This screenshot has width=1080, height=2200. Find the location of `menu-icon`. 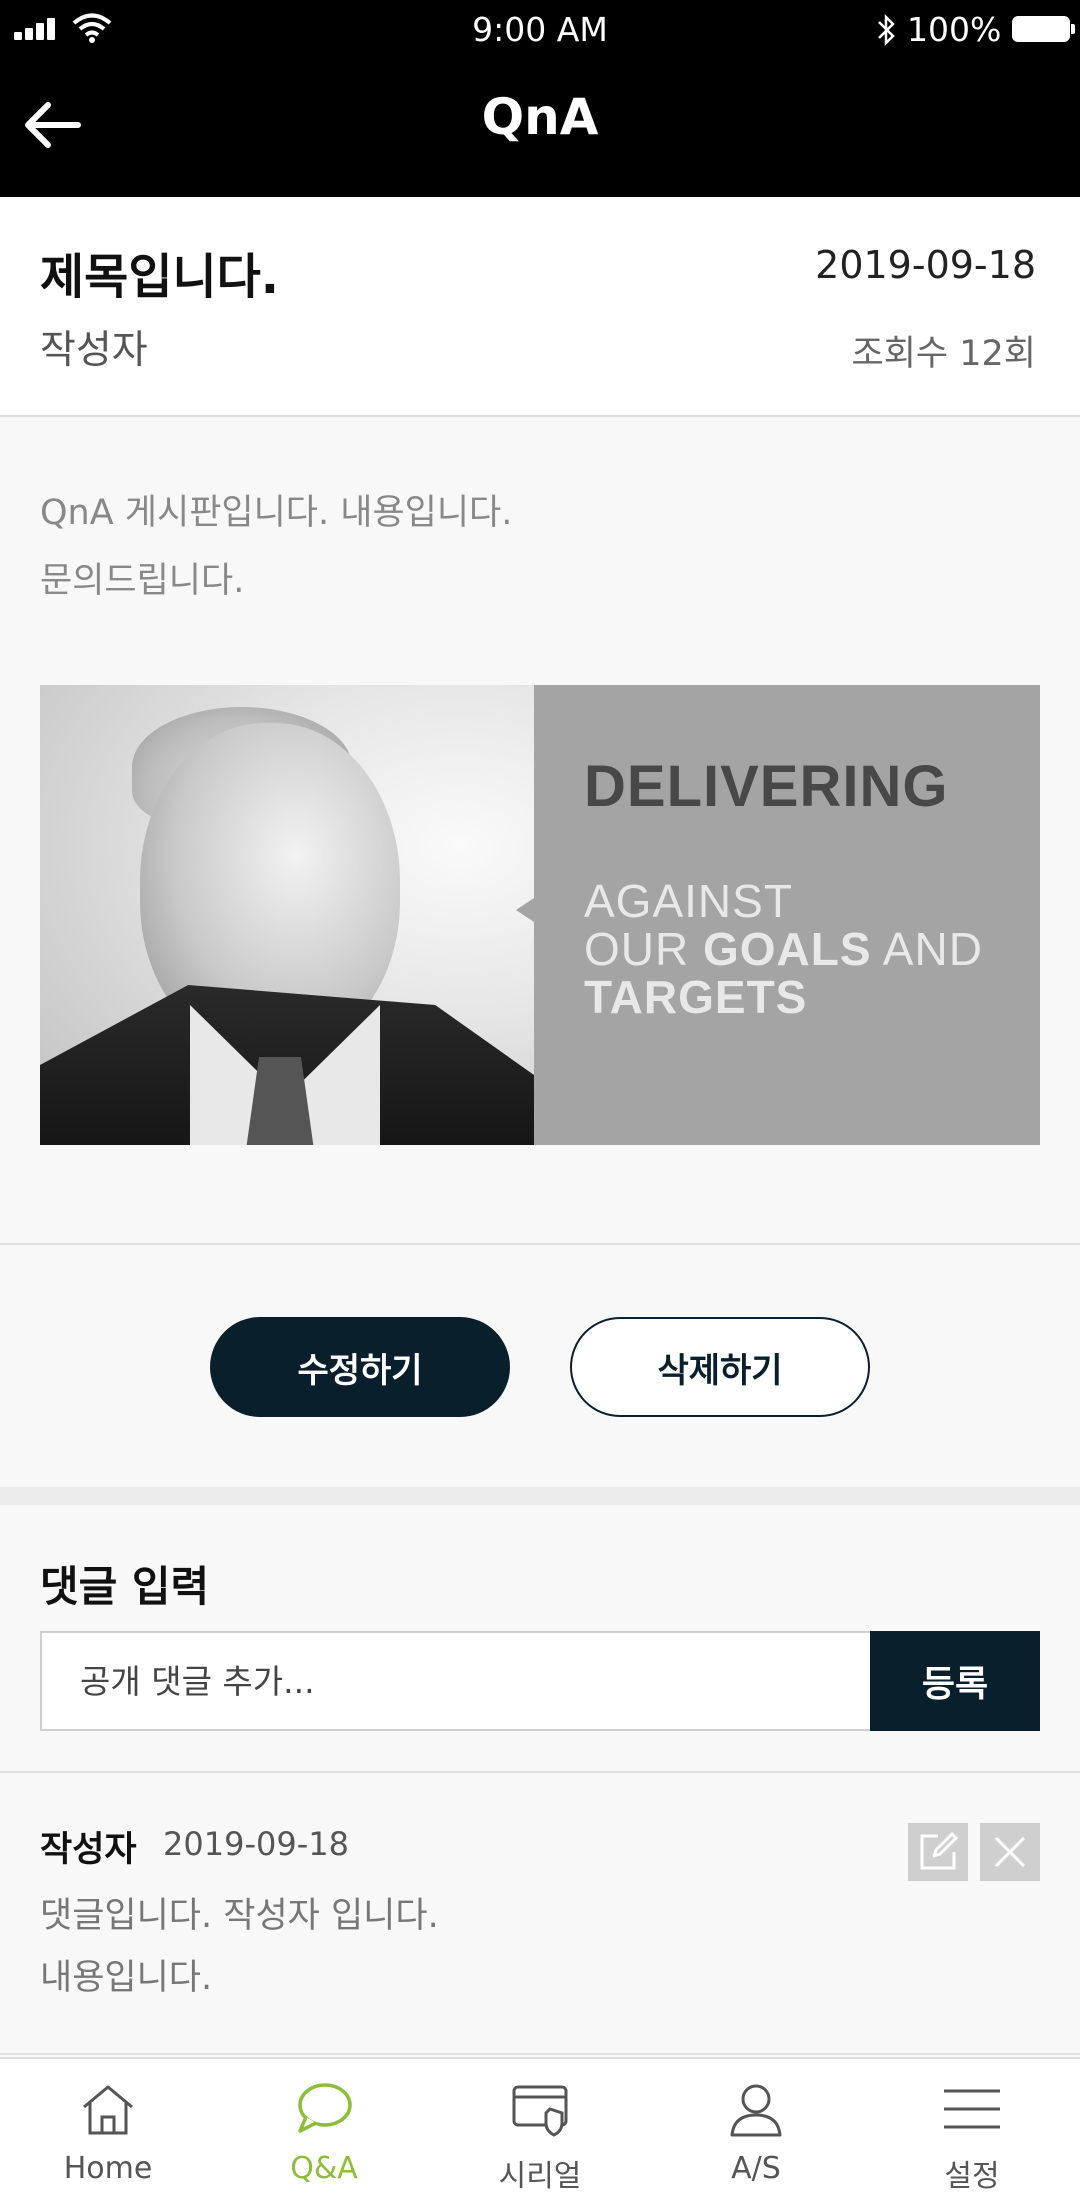

menu-icon is located at coordinates (972, 2109).